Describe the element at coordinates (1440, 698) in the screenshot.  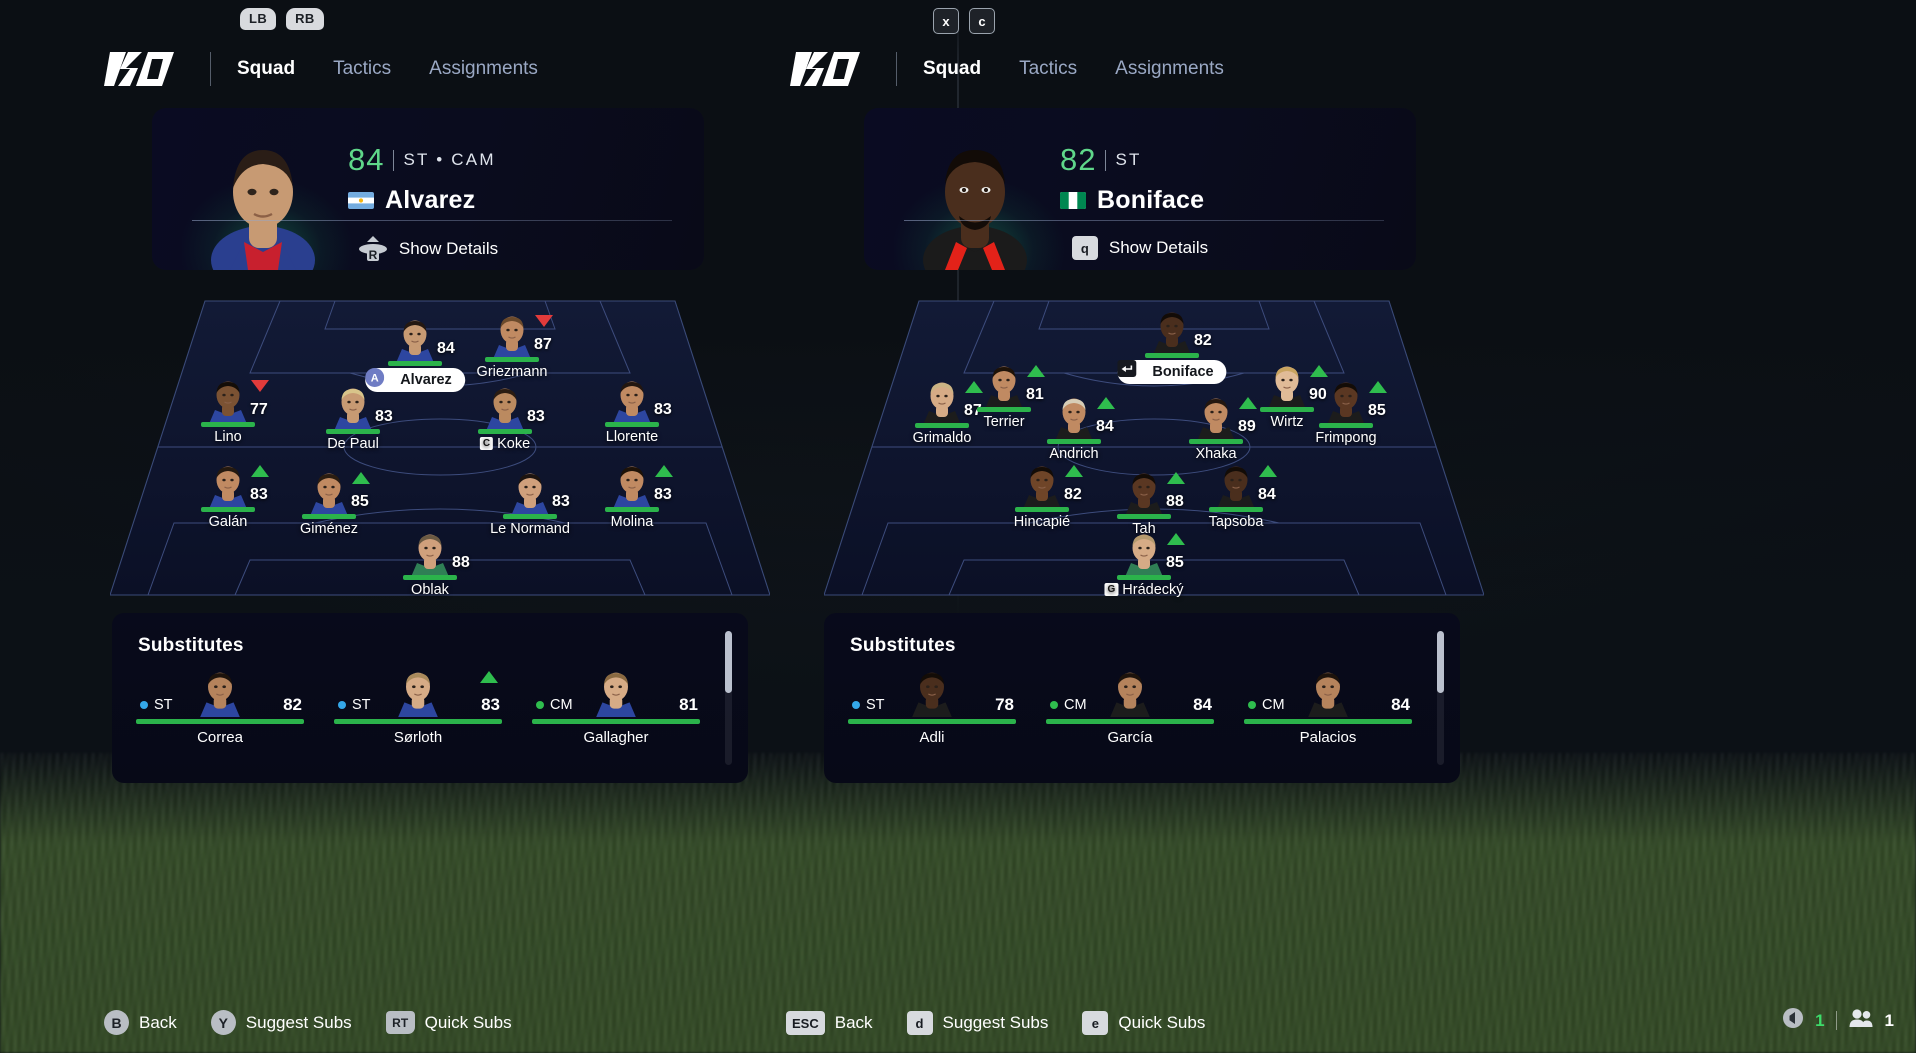
I see `substitutes-scrollbar-right` at that location.